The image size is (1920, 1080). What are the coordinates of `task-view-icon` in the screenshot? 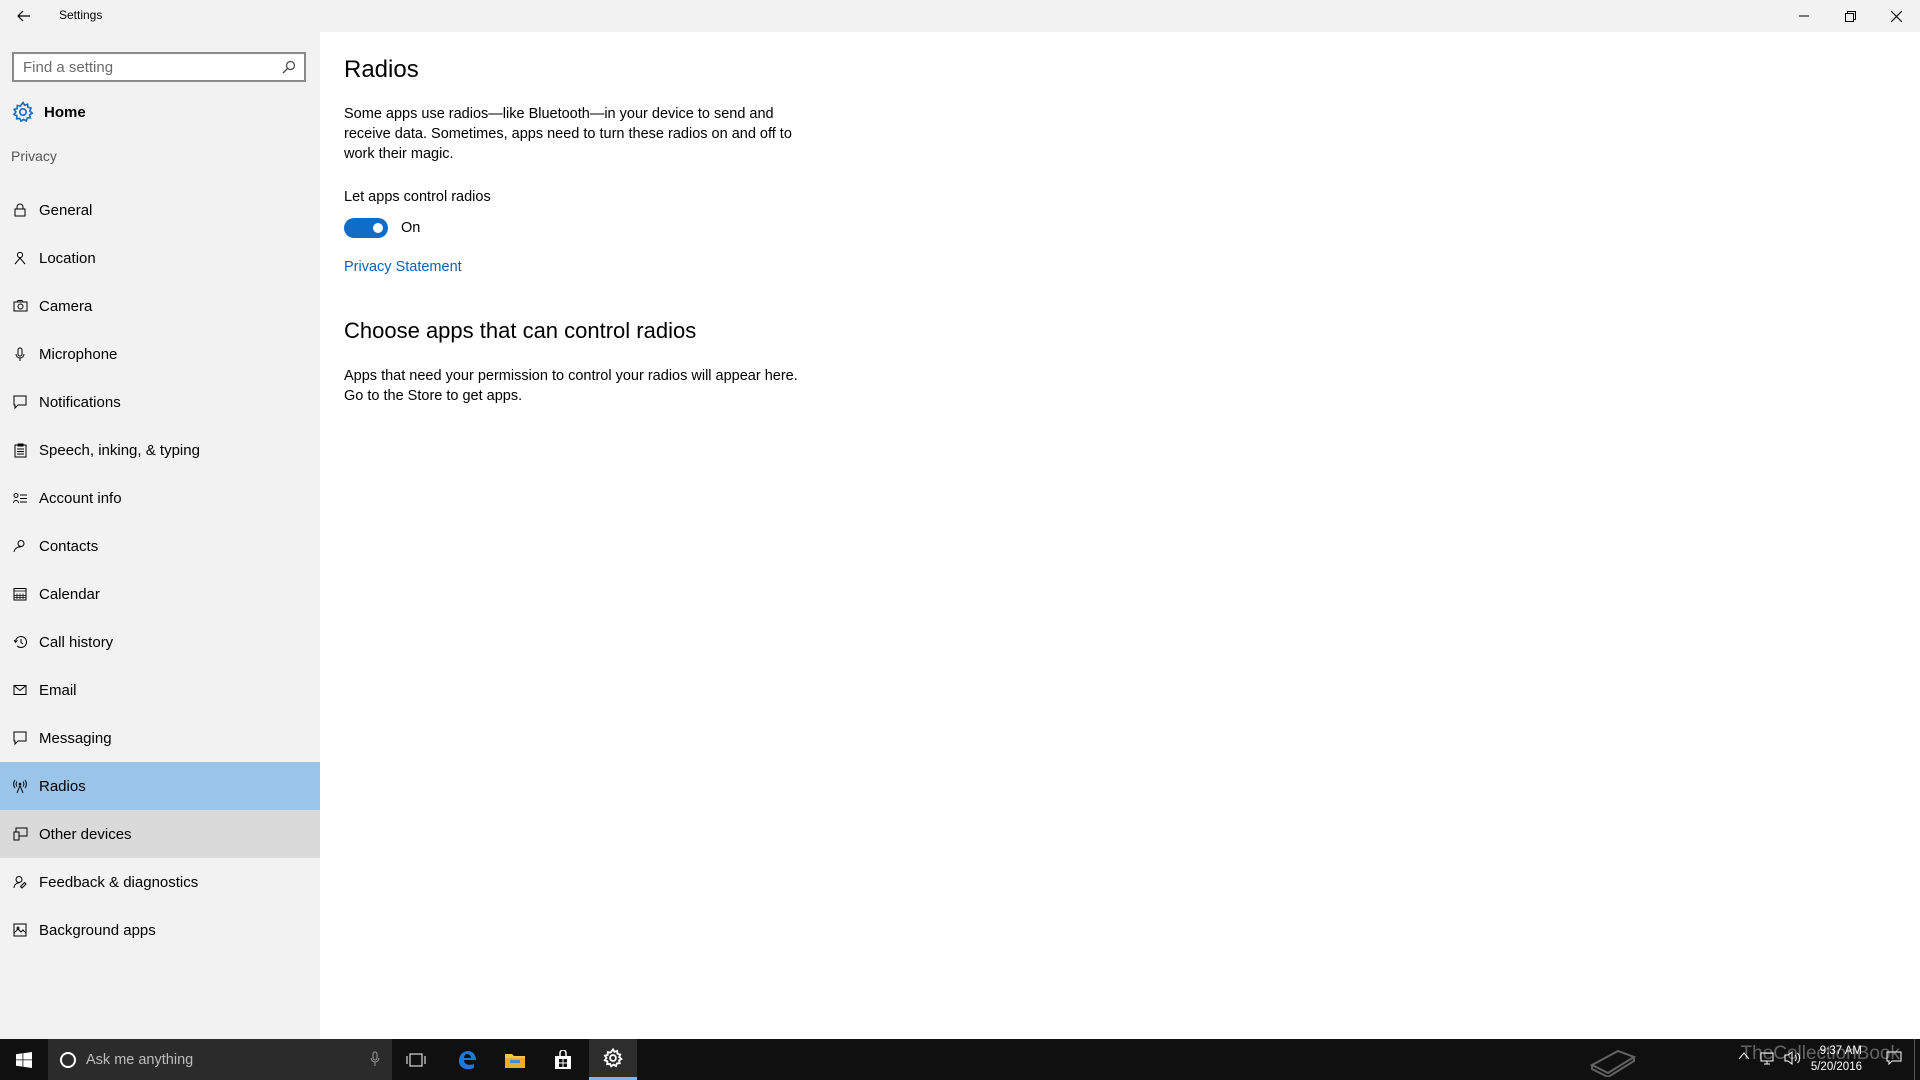 It's located at (416, 1059).